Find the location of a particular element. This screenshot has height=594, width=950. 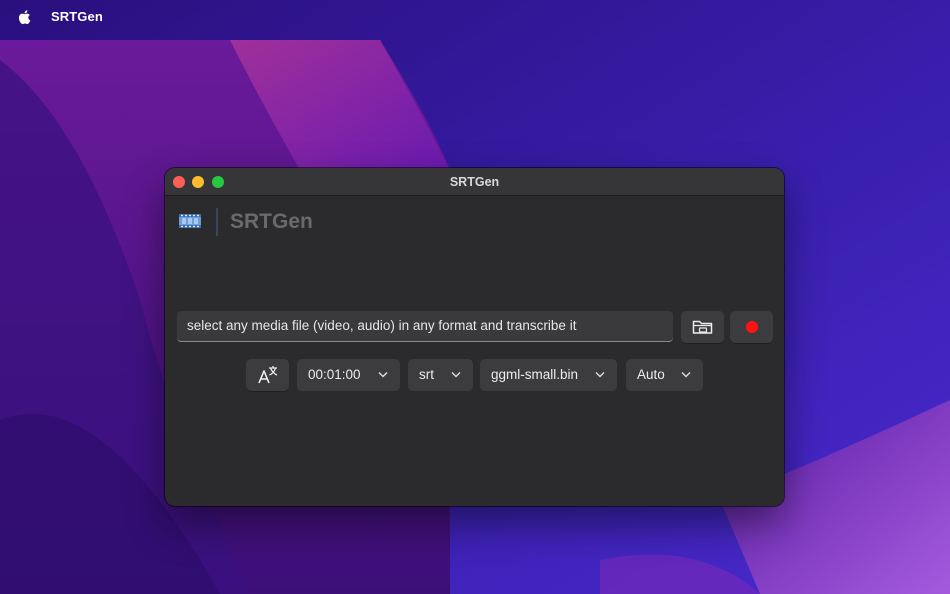

brand-divider is located at coordinates (217, 222).